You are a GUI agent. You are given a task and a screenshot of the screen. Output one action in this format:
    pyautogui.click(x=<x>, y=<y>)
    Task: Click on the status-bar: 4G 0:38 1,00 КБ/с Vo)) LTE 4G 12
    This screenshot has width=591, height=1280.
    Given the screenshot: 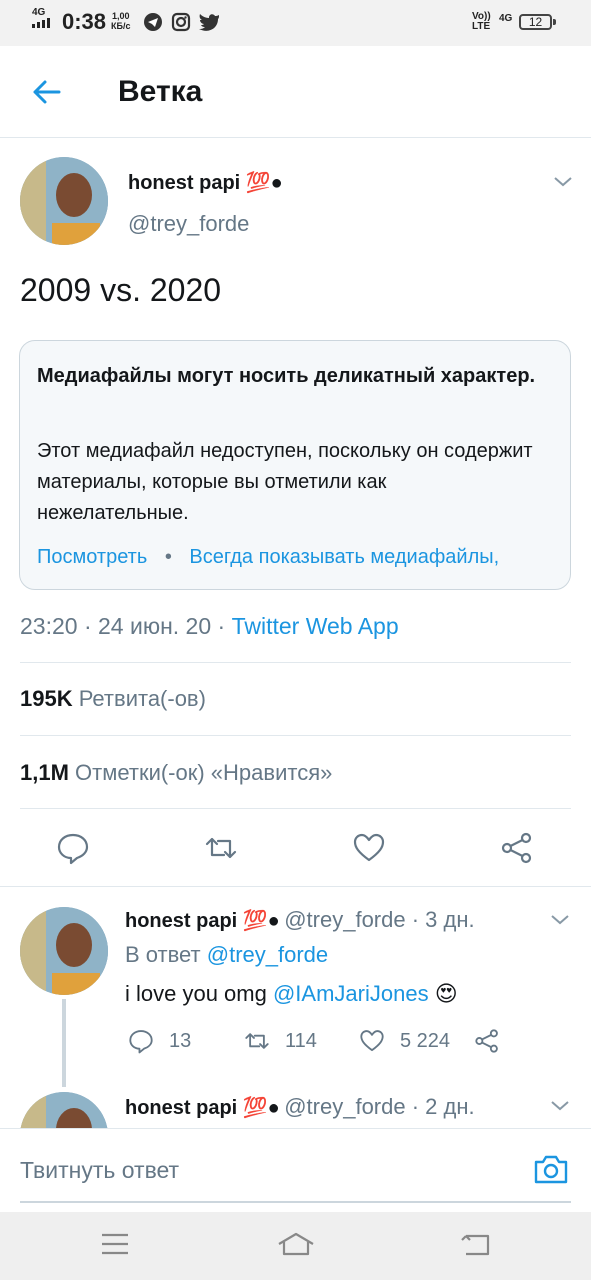 What is the action you would take?
    pyautogui.click(x=295, y=23)
    